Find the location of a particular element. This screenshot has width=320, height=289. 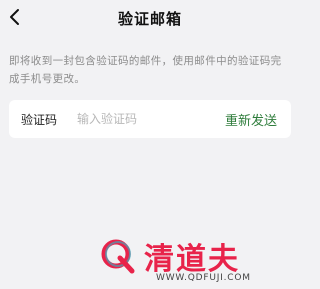

watermark-url: WWW.QDFUJI.COM is located at coordinates (203, 278).